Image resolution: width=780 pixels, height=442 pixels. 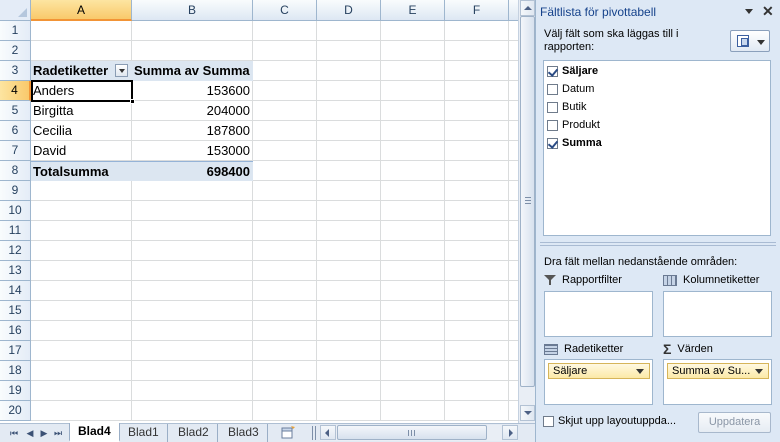 What do you see at coordinates (15, 311) in the screenshot?
I see `row-header: 15` at bounding box center [15, 311].